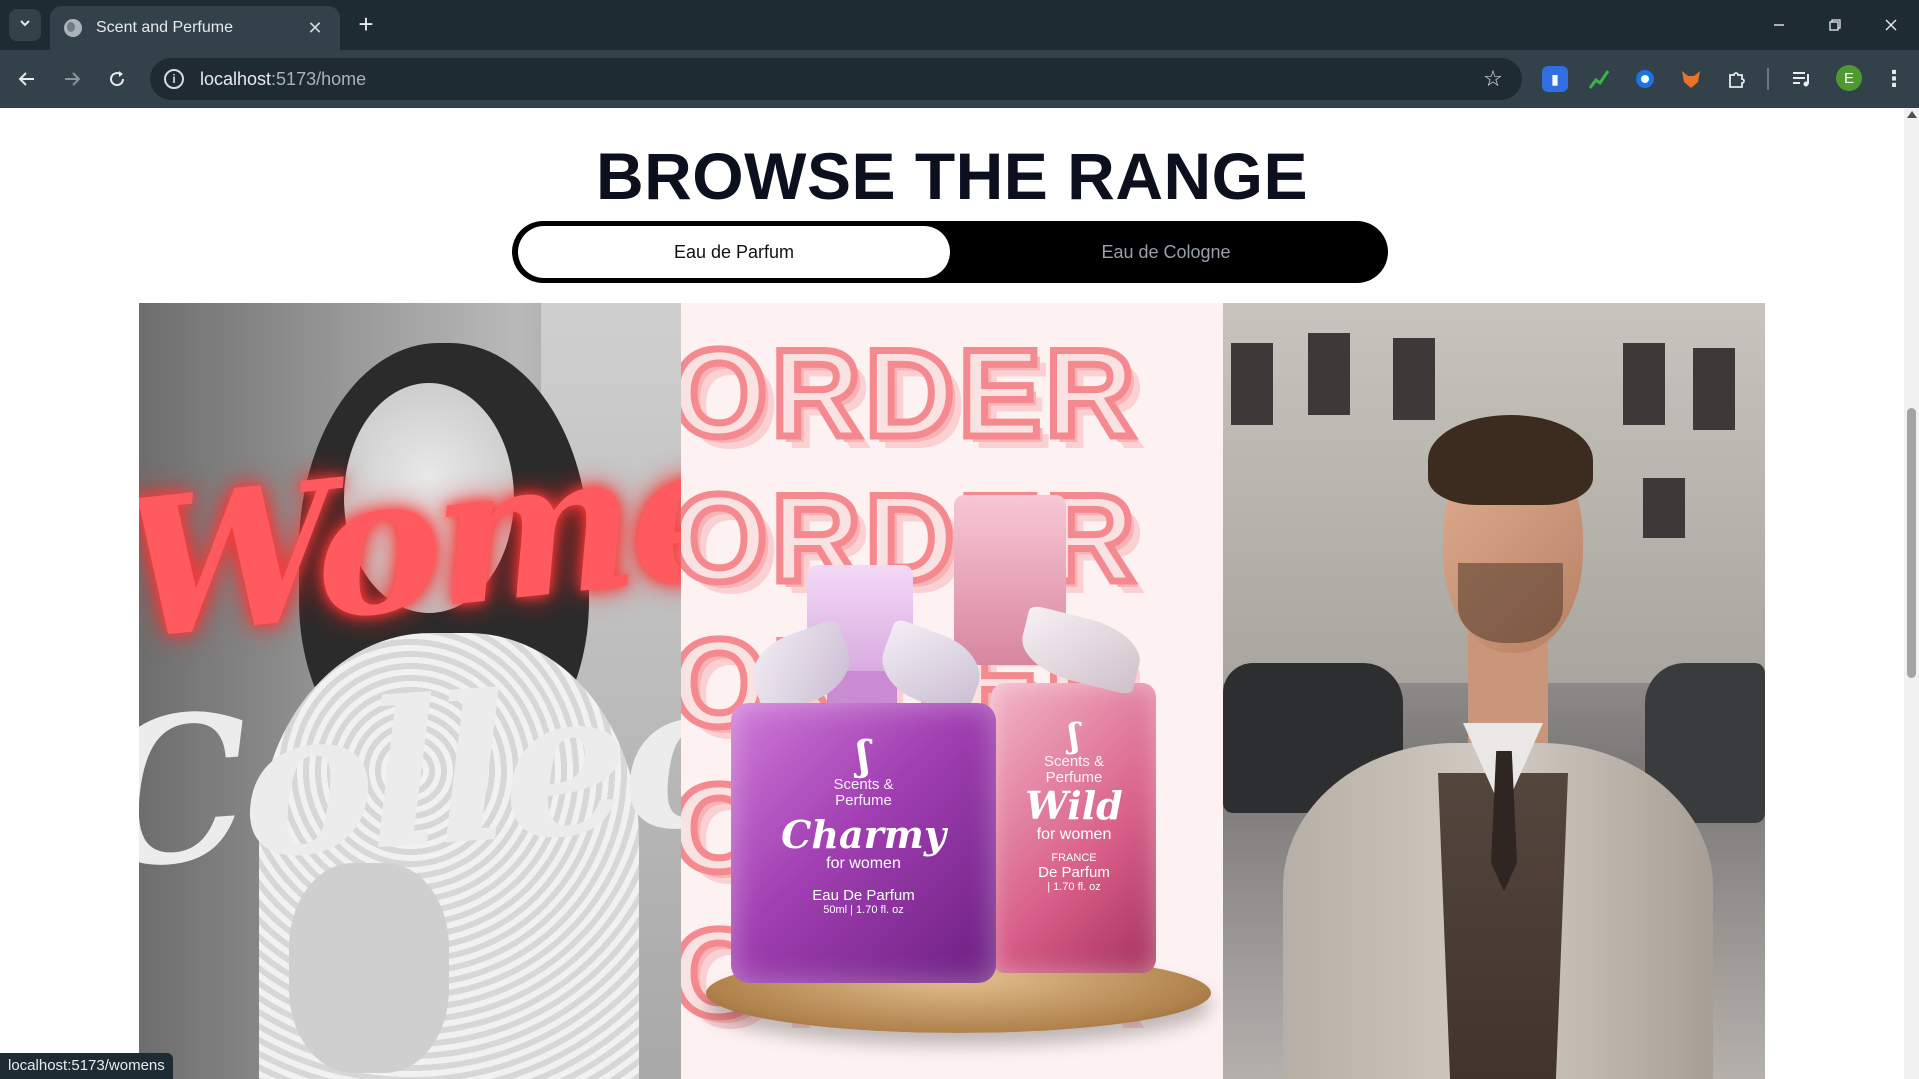  I want to click on close-tab-button: ✕, so click(315, 28).